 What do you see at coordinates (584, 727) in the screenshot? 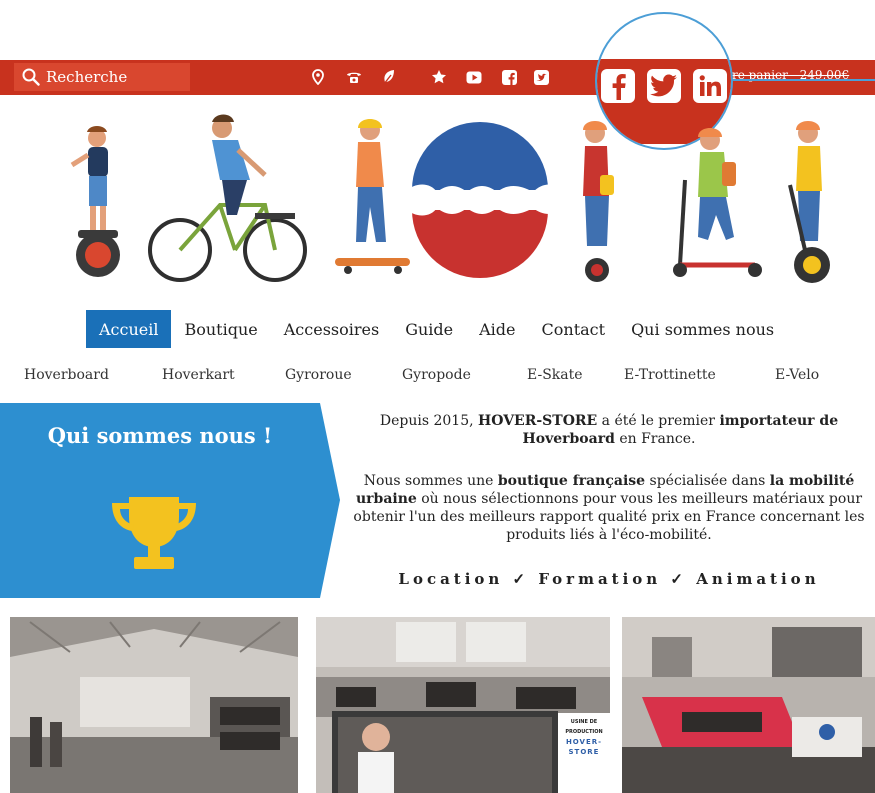
I see `factory-badge-line-1: USINE DE PRODUCTION` at bounding box center [584, 727].